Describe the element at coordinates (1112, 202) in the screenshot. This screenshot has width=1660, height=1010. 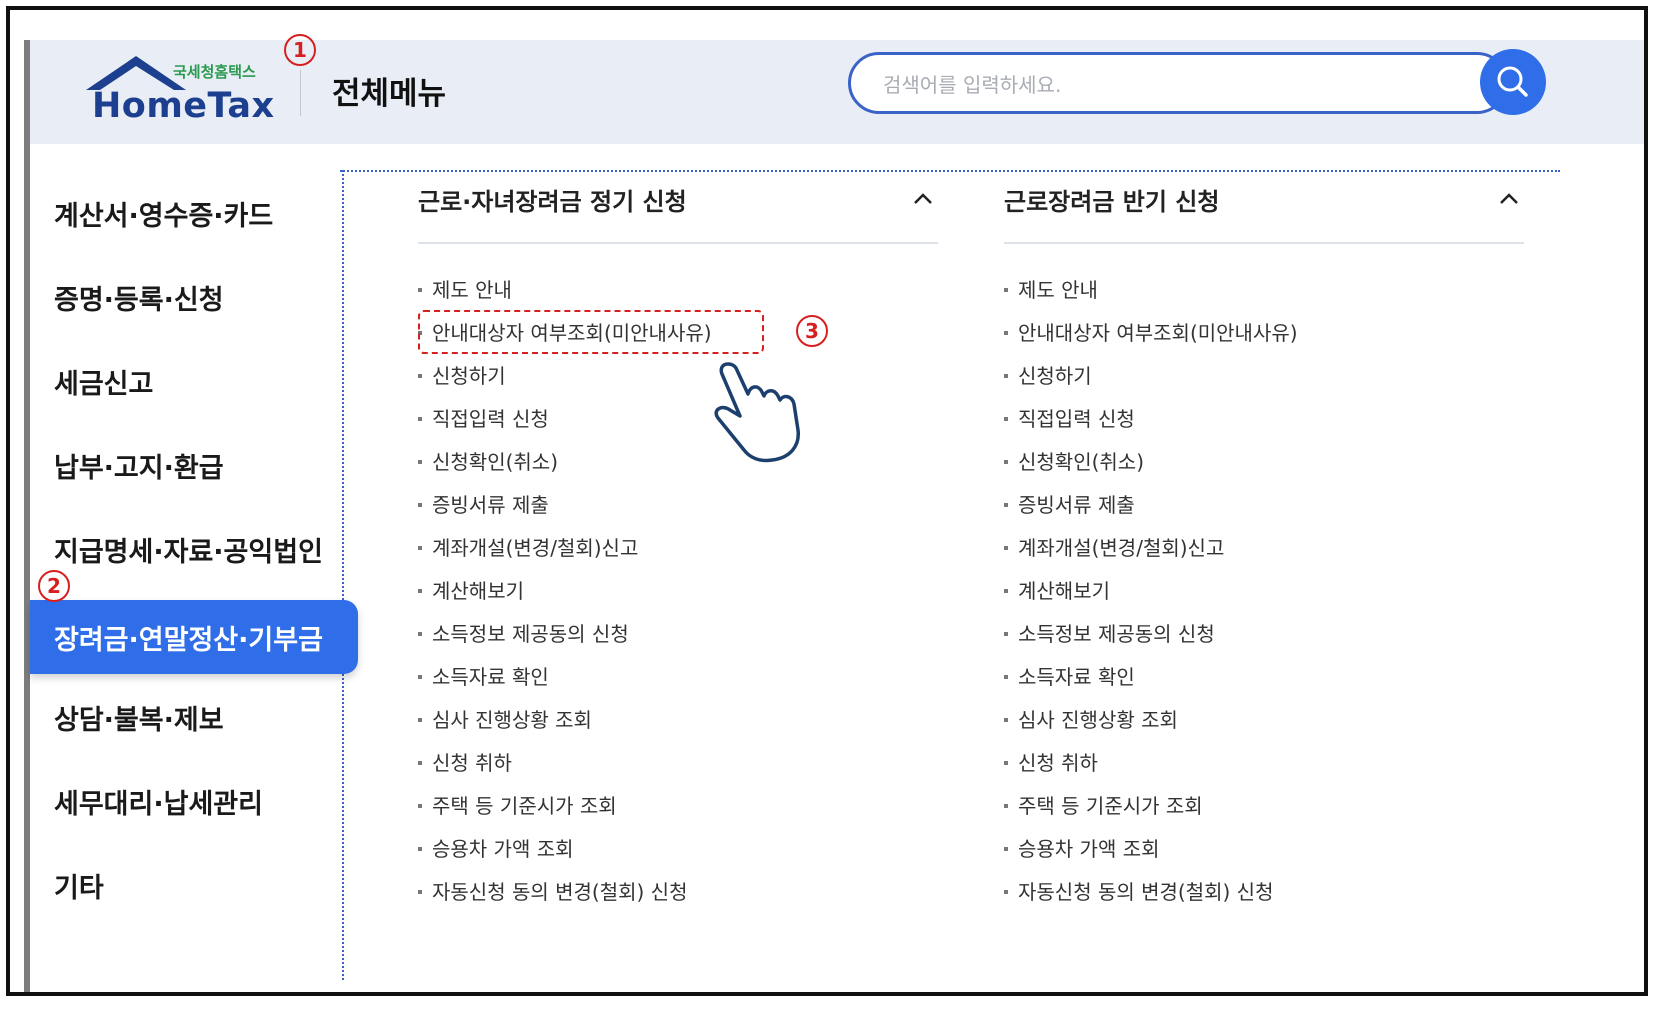
I see `column-title: 근로장려금 반기 신청` at that location.